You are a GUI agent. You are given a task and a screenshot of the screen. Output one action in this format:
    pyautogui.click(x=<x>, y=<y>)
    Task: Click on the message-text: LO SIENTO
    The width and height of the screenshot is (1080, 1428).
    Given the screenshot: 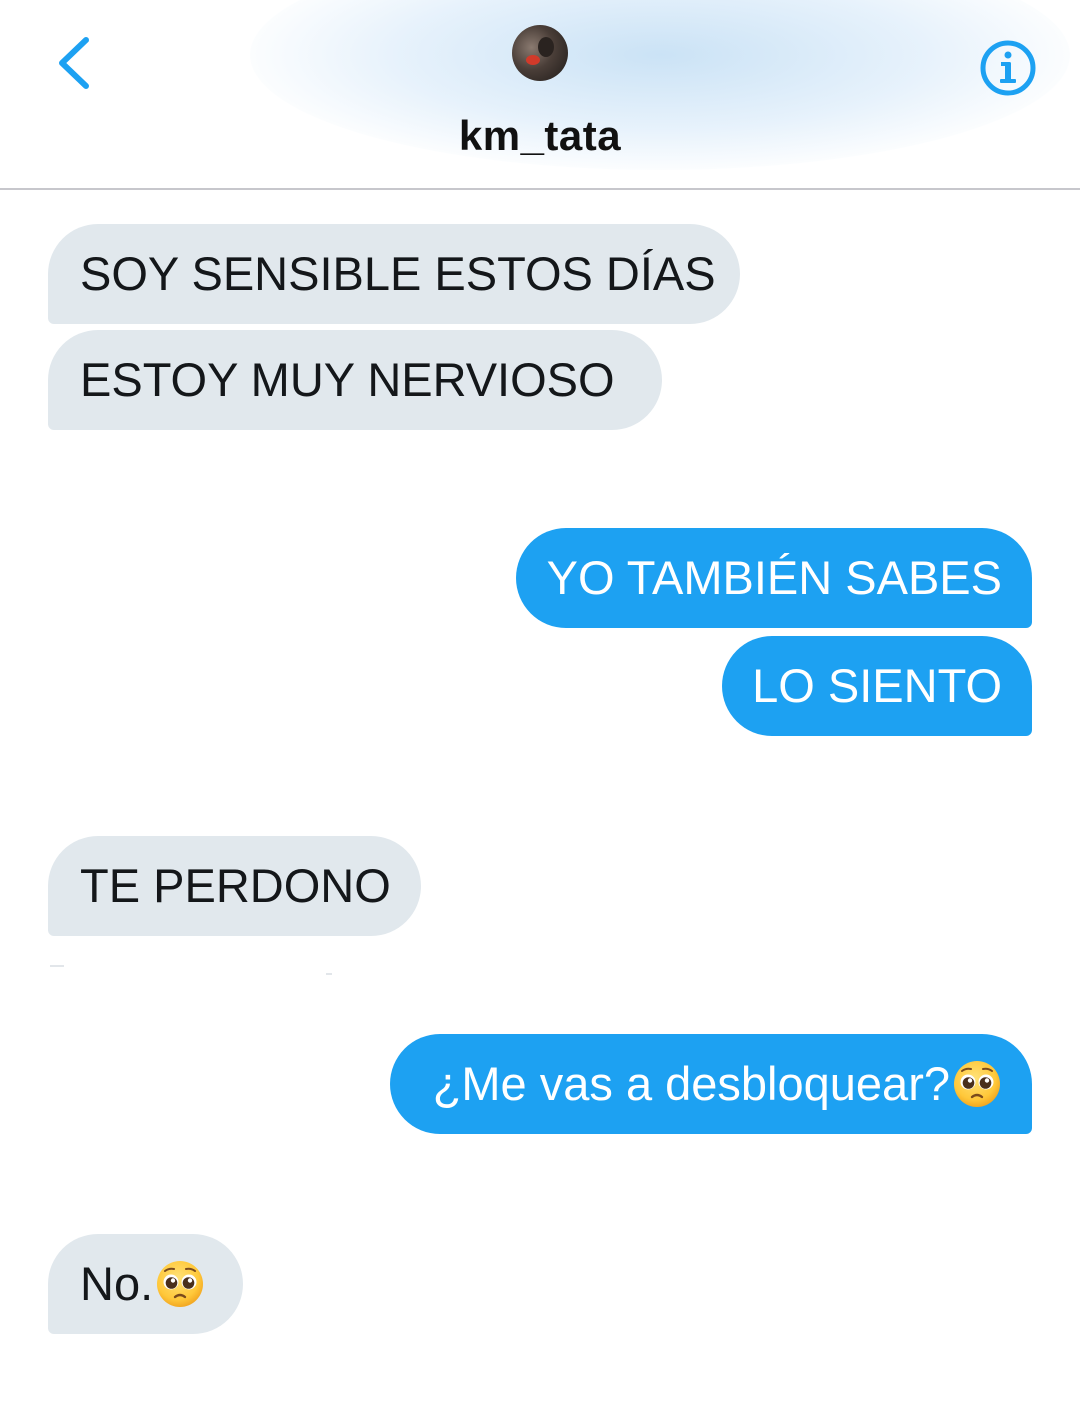 What is the action you would take?
    pyautogui.click(x=877, y=685)
    